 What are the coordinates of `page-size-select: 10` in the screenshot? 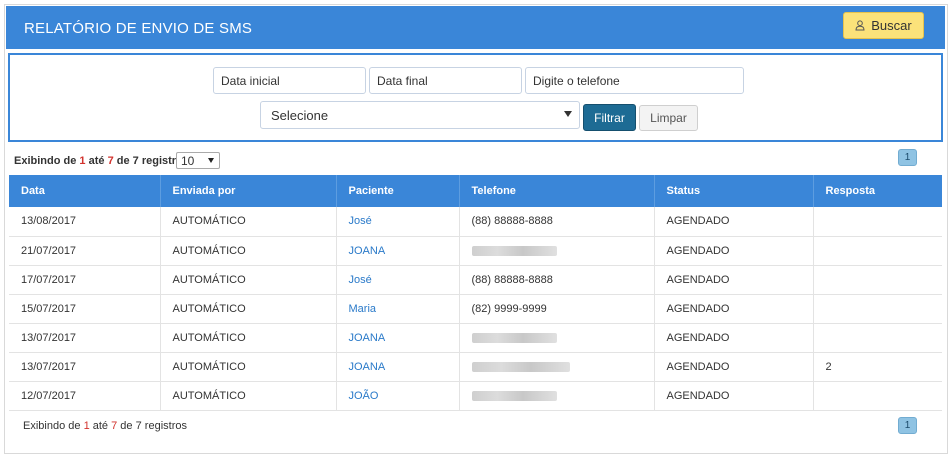 It's located at (198, 160).